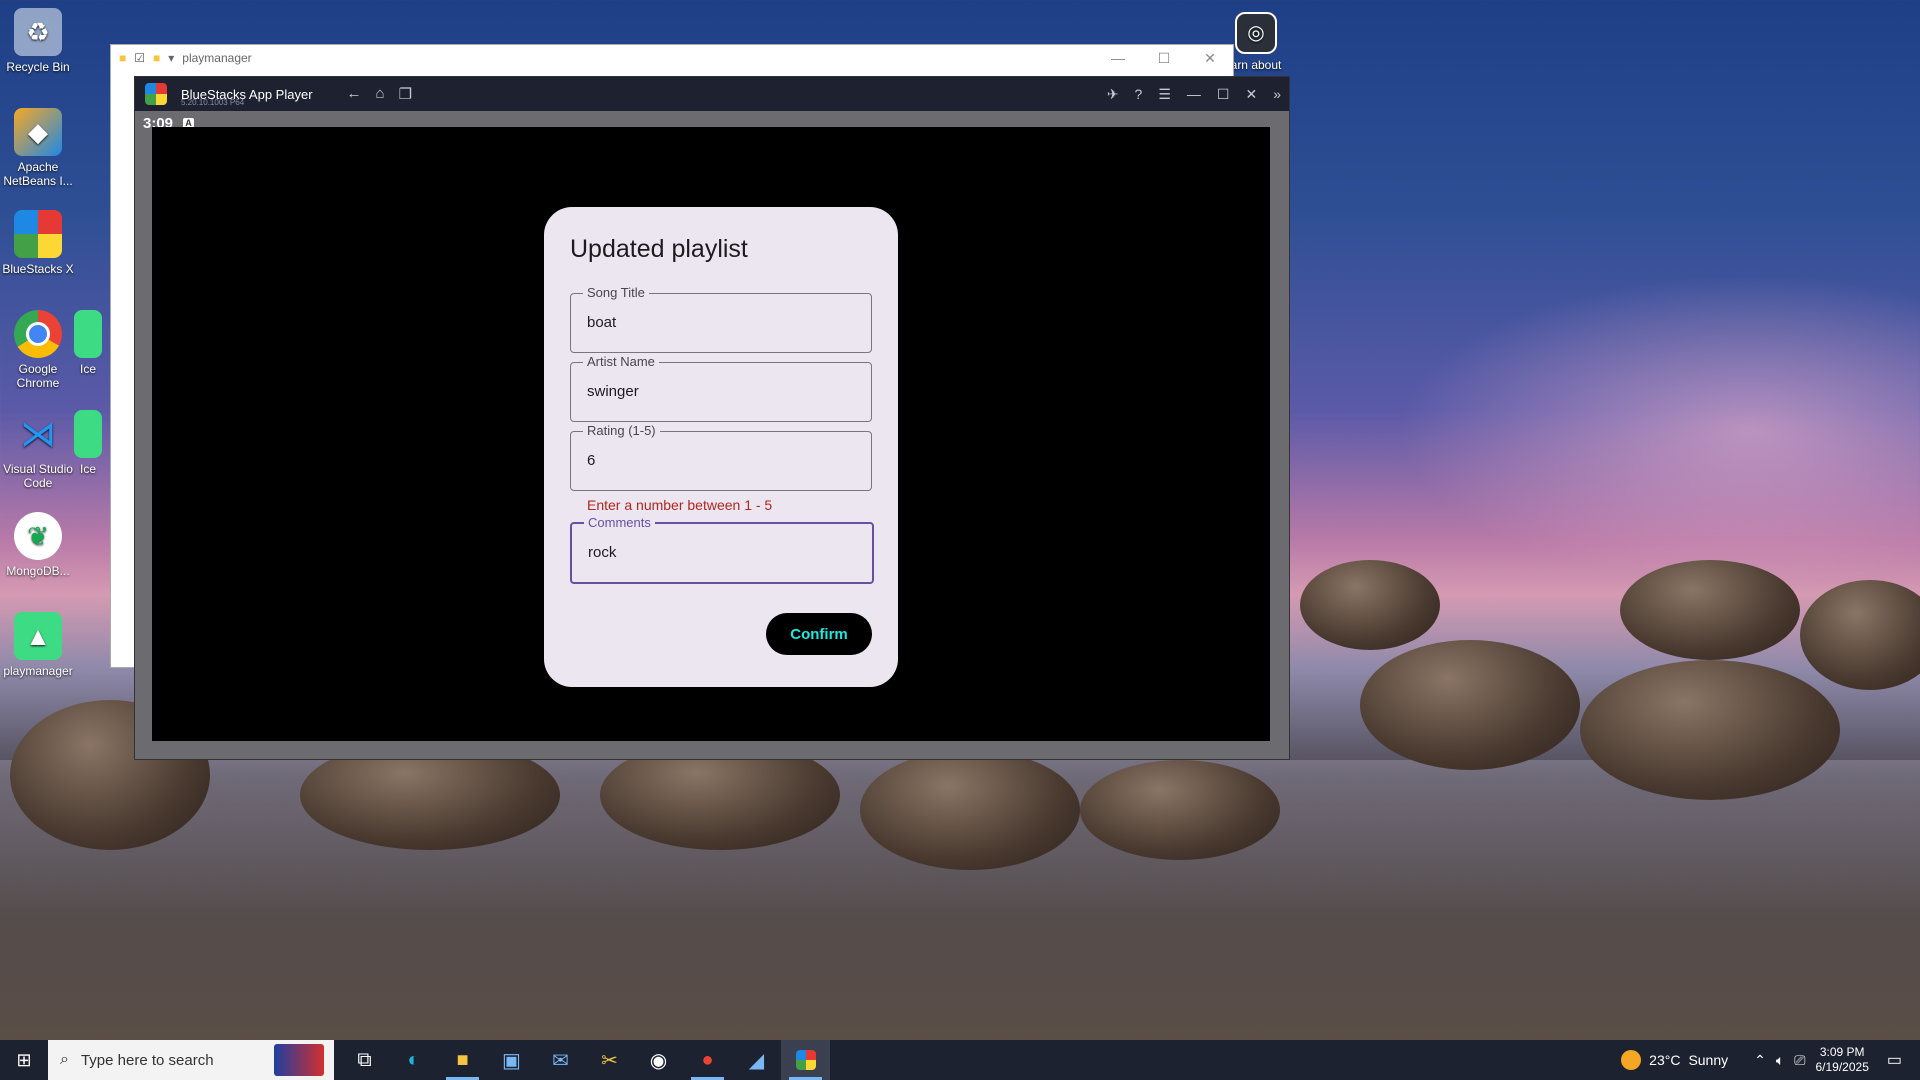  I want to click on confirm-button: Confirm, so click(819, 634).